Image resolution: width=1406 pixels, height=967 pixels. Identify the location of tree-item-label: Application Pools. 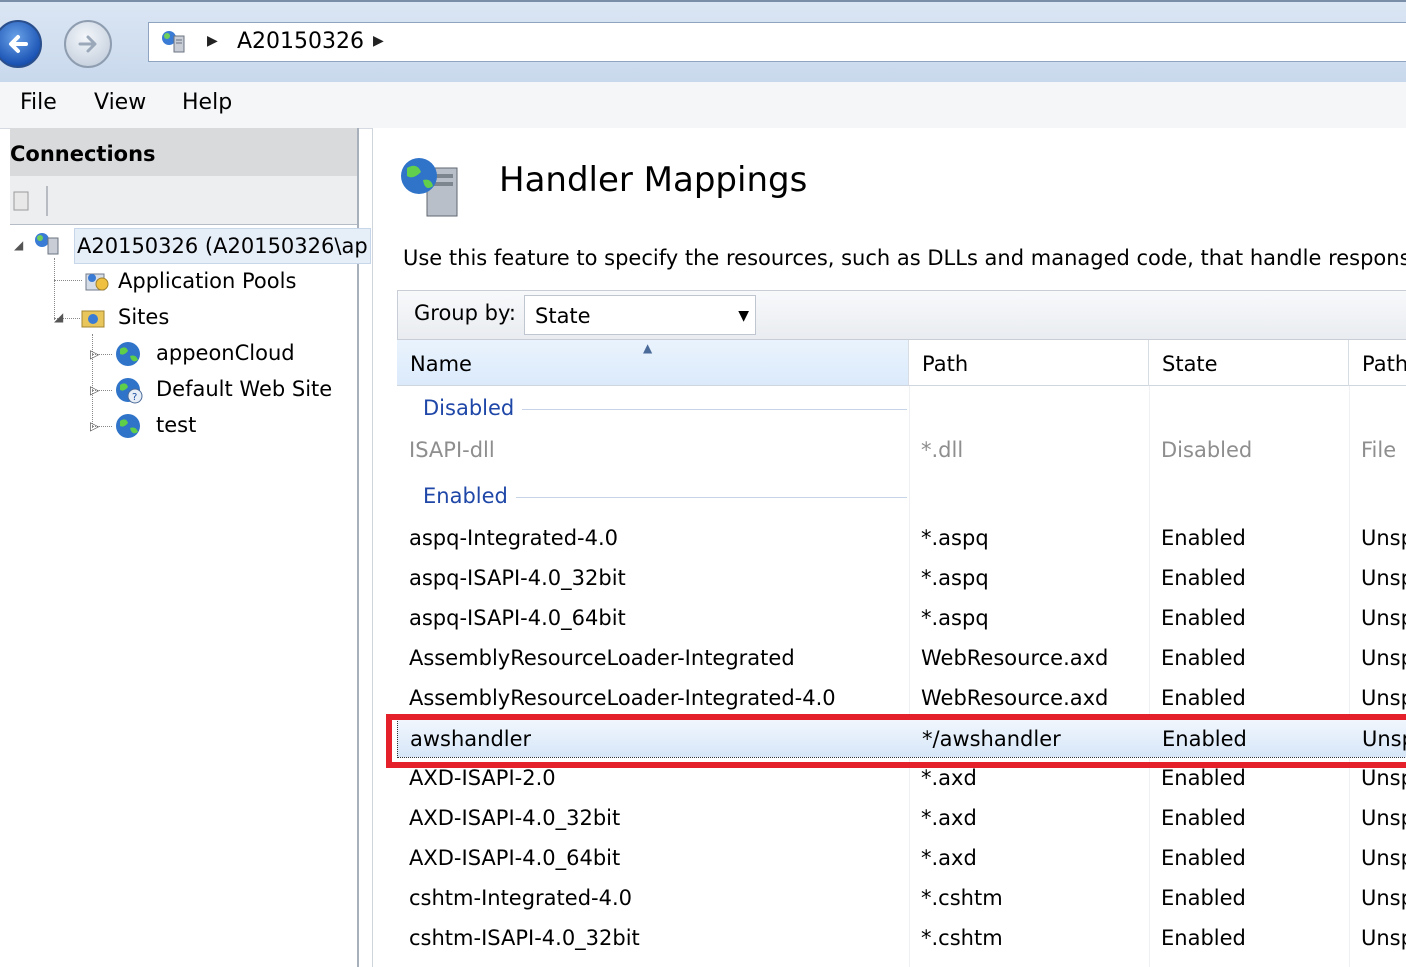
(207, 281).